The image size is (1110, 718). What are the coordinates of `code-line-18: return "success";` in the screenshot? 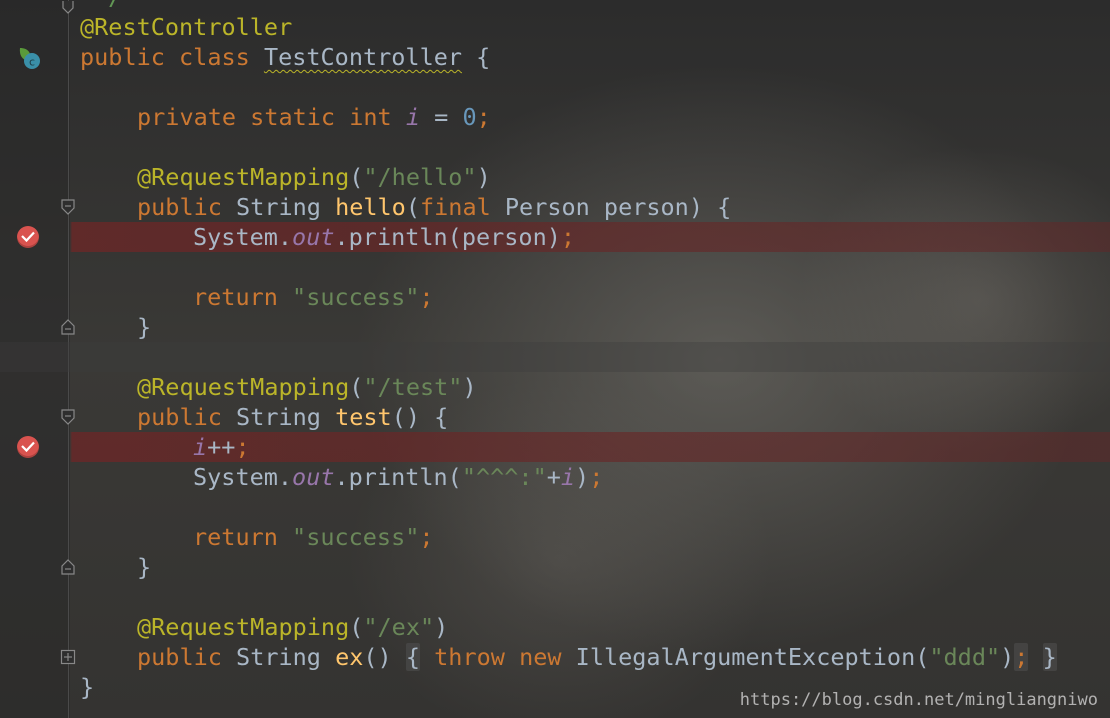 It's located at (555, 537).